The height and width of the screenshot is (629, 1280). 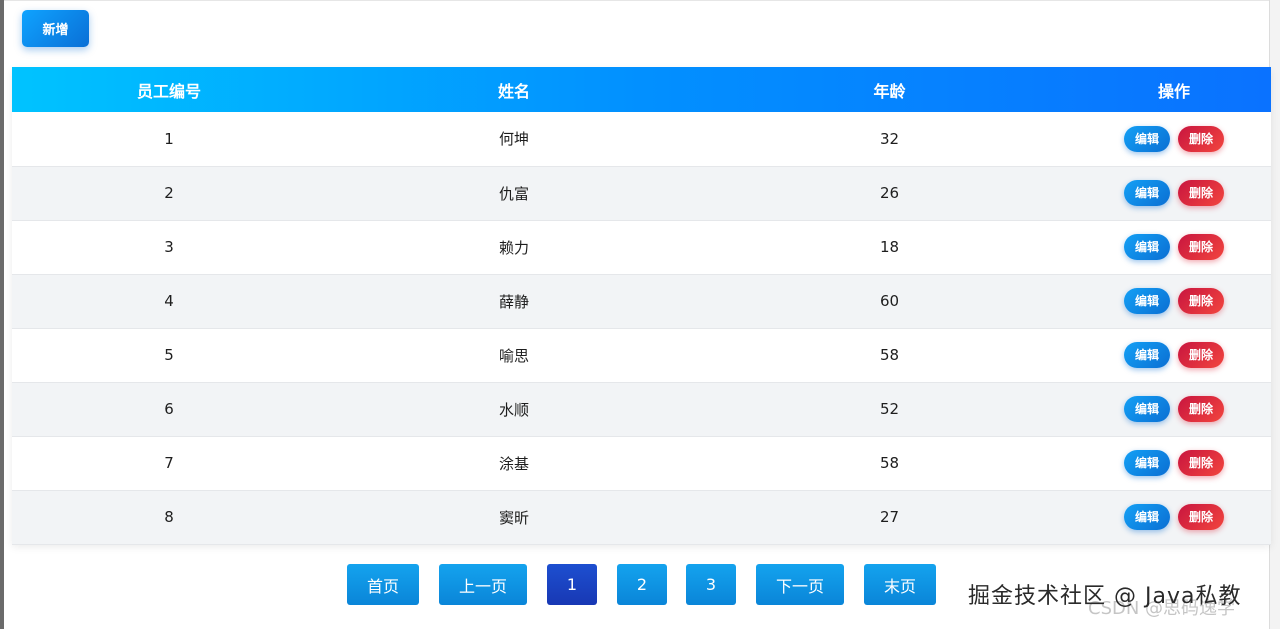 What do you see at coordinates (513, 517) in the screenshot?
I see `cell-name: 窦昕` at bounding box center [513, 517].